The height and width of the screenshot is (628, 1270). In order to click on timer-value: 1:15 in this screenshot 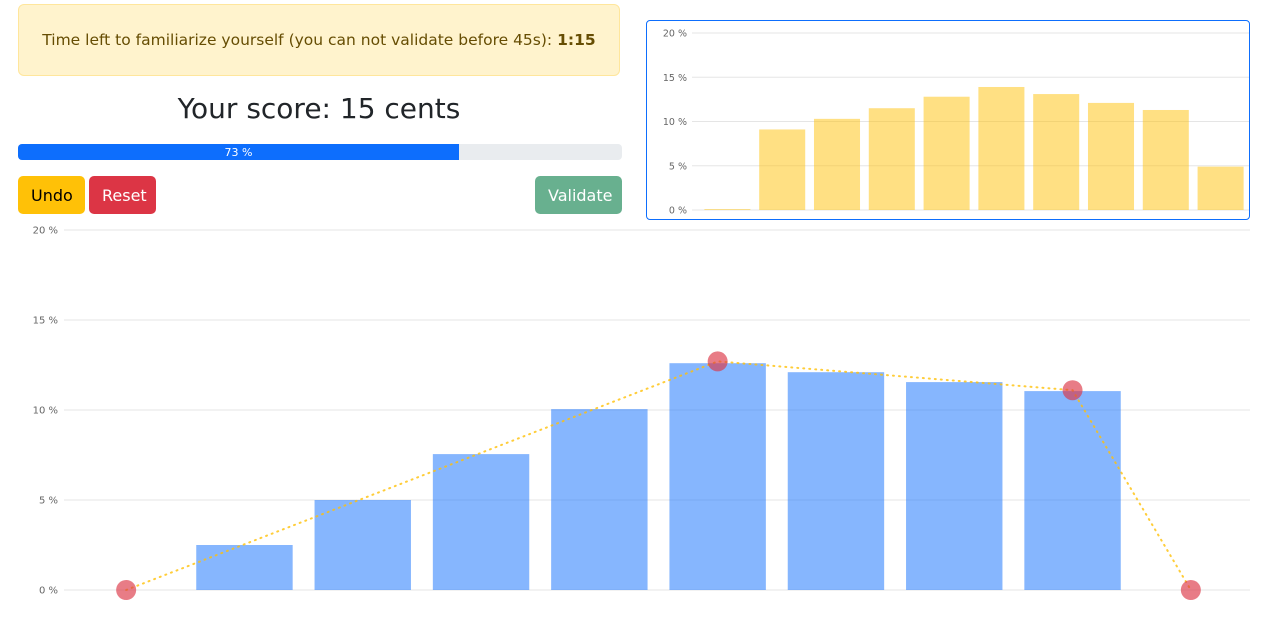, I will do `click(576, 40)`.